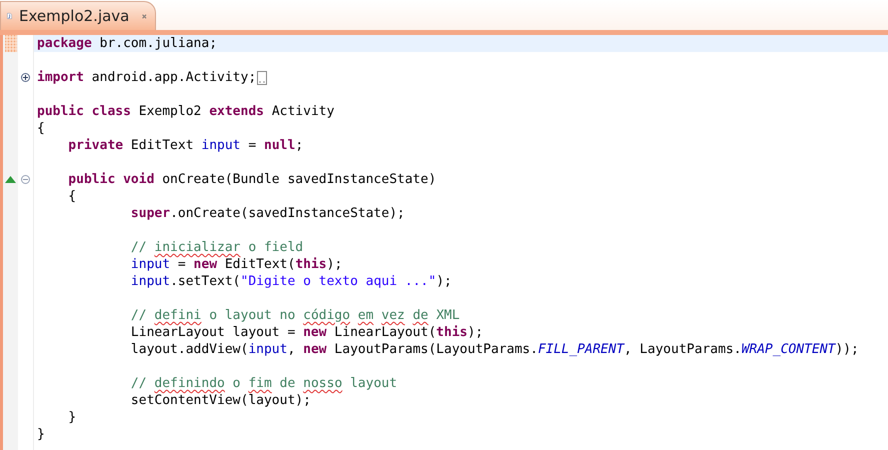 Image resolution: width=888 pixels, height=450 pixels. I want to click on code-line: input.setText("Digite o texto aqui ...");, so click(291, 281).